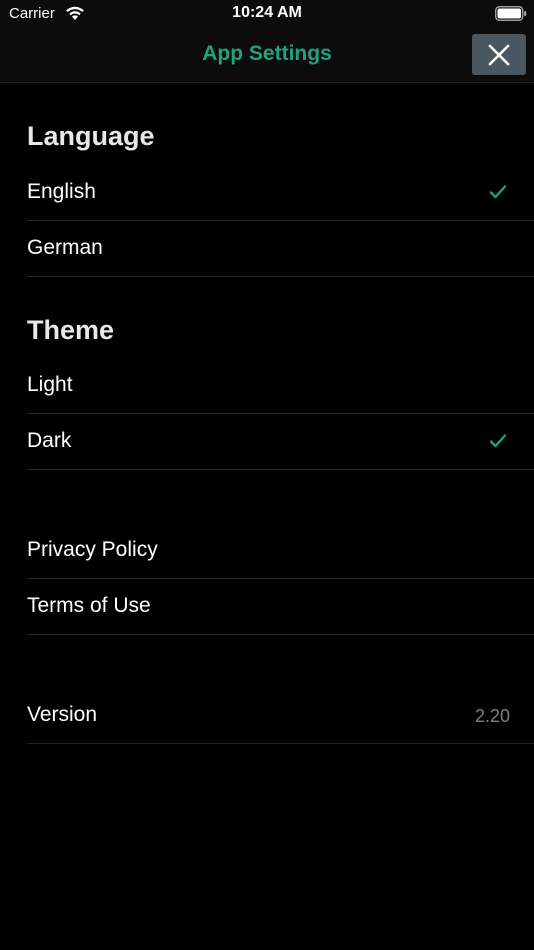 The height and width of the screenshot is (950, 534). Describe the element at coordinates (91, 136) in the screenshot. I see `language-section-header: Language` at that location.